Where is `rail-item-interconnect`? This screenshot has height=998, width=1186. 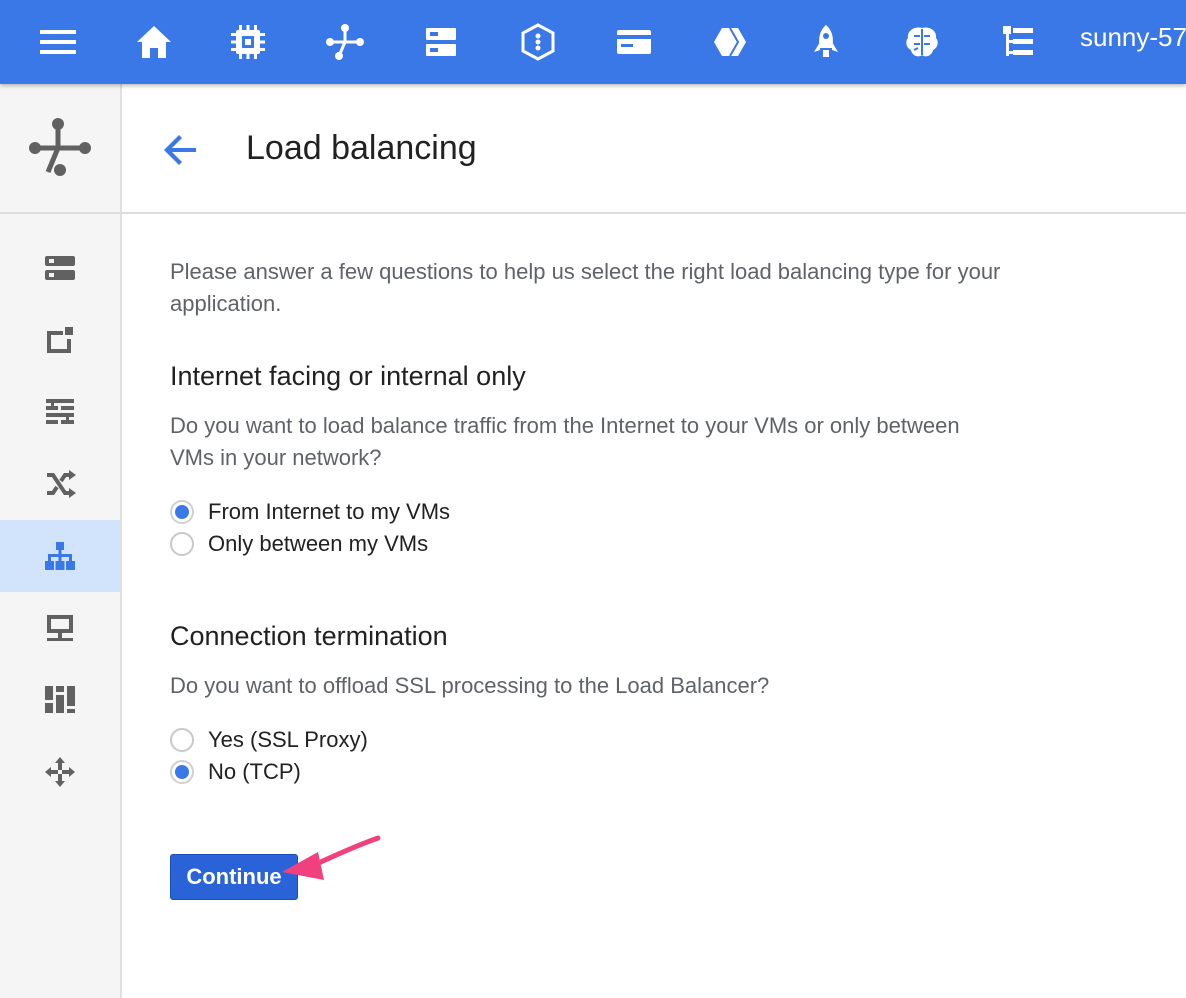 rail-item-interconnect is located at coordinates (60, 772).